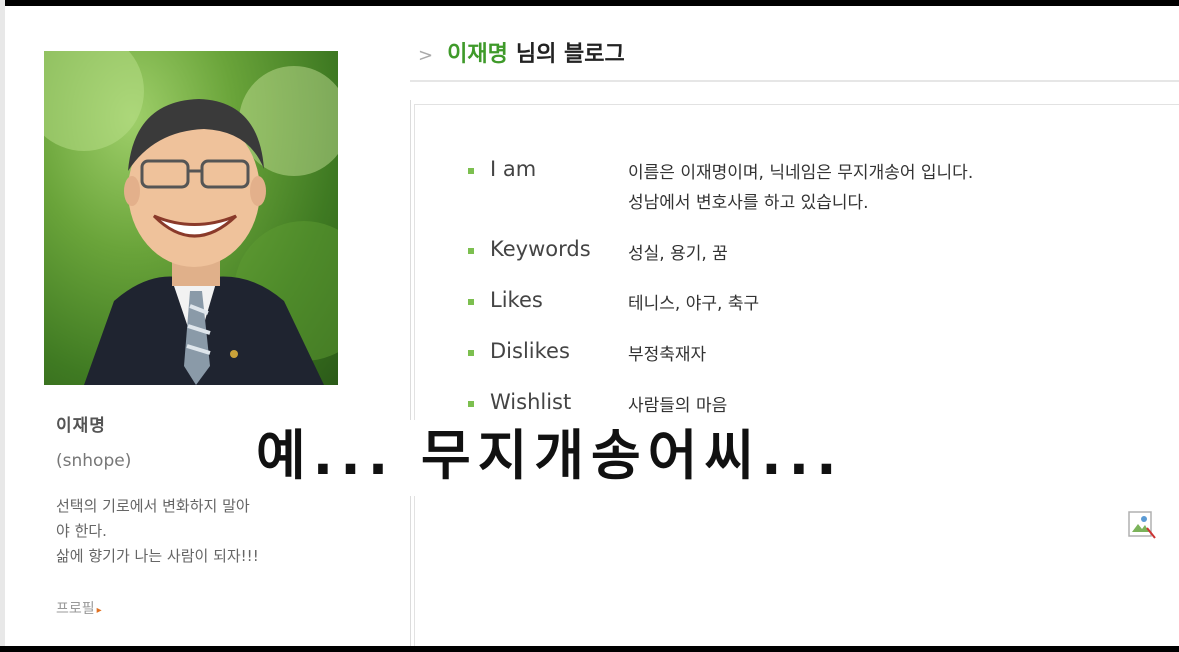  I want to click on profile-motto-line: 삶에 향기가 나는 사람이 되자!!!, so click(157, 556).